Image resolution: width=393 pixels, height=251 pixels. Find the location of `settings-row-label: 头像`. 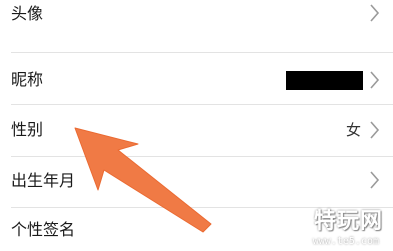

settings-row-label: 头像 is located at coordinates (27, 13).